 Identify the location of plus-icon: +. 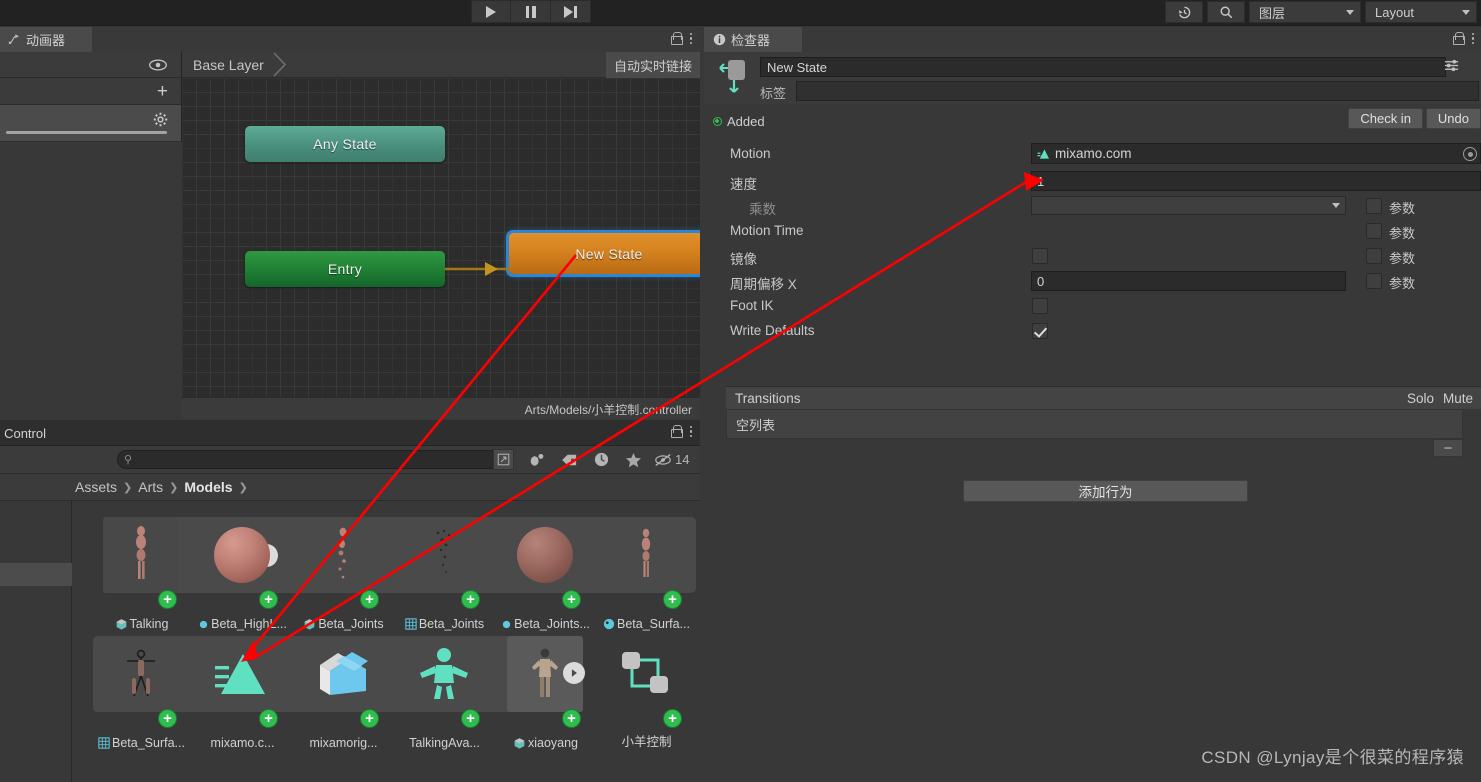
(162, 91).